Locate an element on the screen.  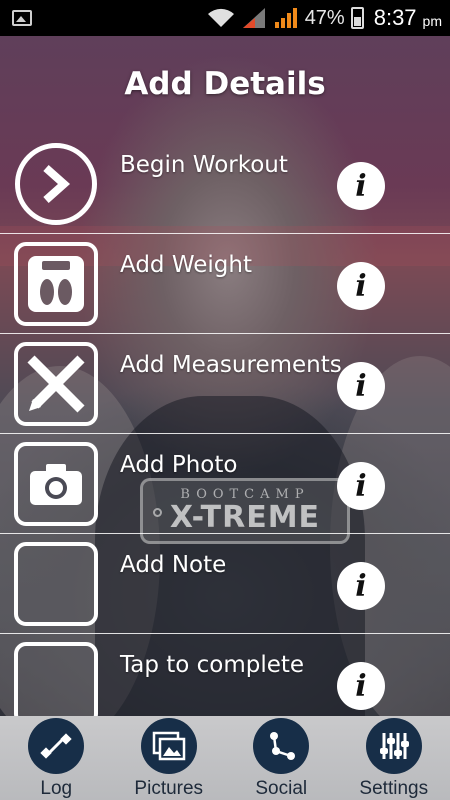
bottom-tab-bar: Log Pictures Social Settings is located at coordinates (225, 758).